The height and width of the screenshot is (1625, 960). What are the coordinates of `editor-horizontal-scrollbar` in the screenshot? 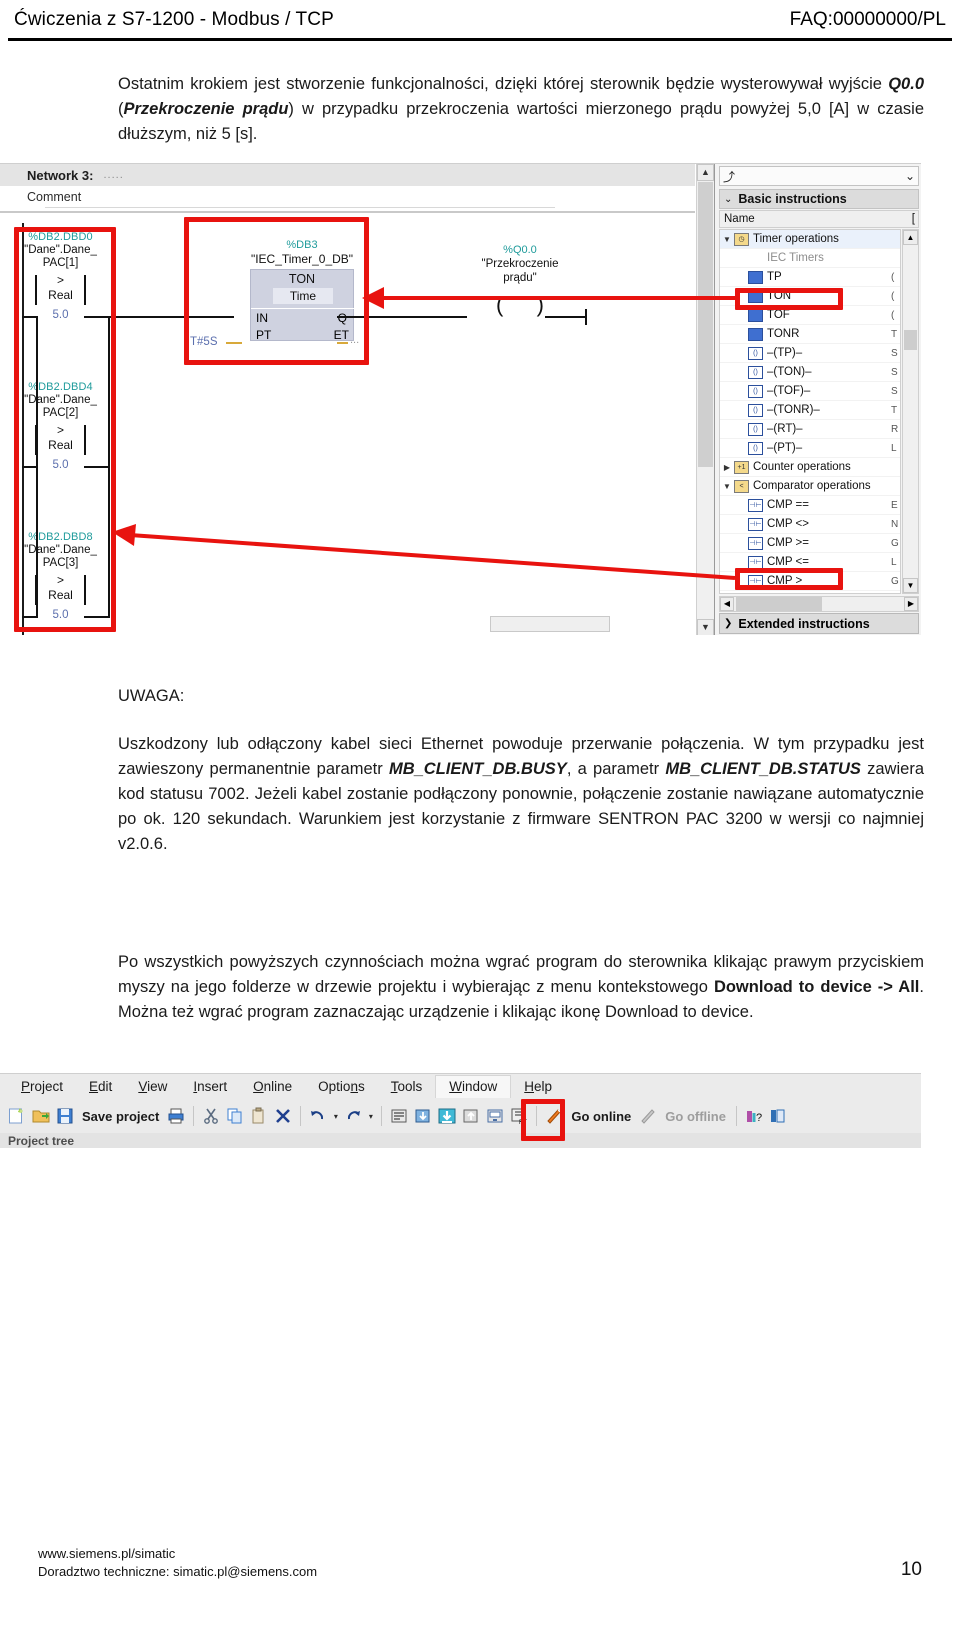 It's located at (550, 624).